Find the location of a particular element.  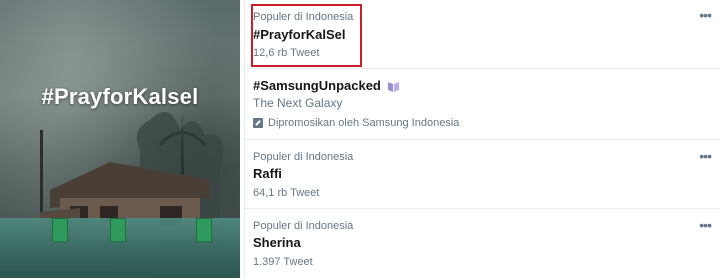

trend-name: #SamsungUnpacked is located at coordinates (326, 85).